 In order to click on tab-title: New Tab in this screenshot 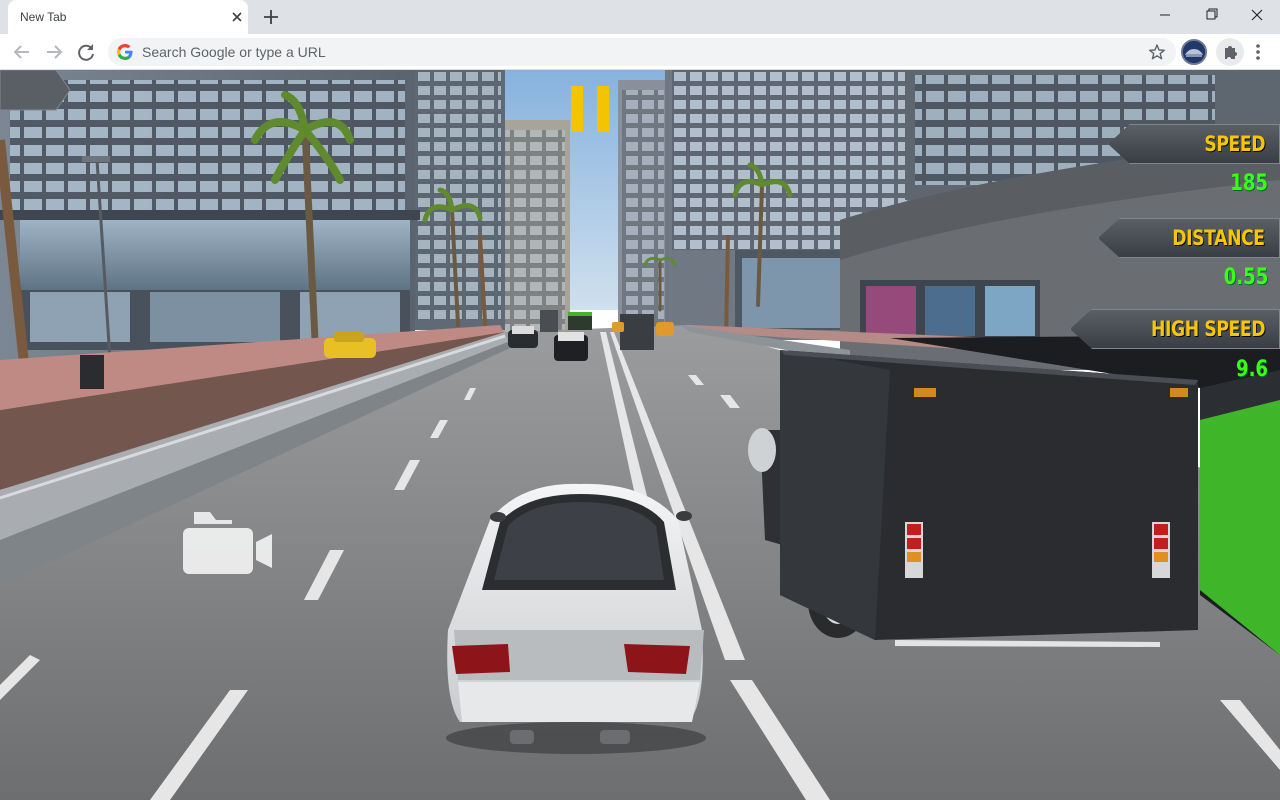, I will do `click(43, 17)`.